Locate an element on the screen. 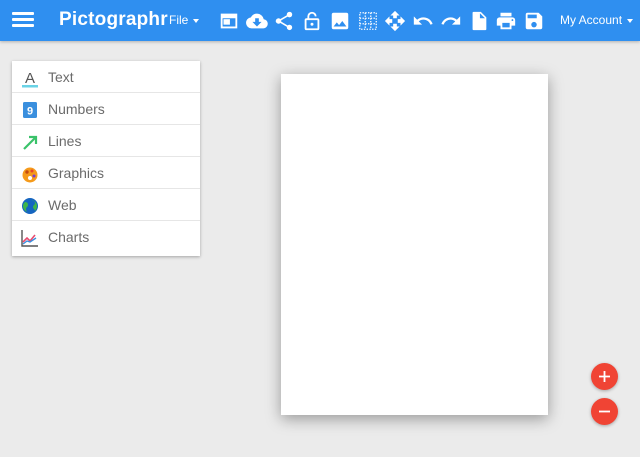 The image size is (640, 457). file-menu-label: File is located at coordinates (179, 20).